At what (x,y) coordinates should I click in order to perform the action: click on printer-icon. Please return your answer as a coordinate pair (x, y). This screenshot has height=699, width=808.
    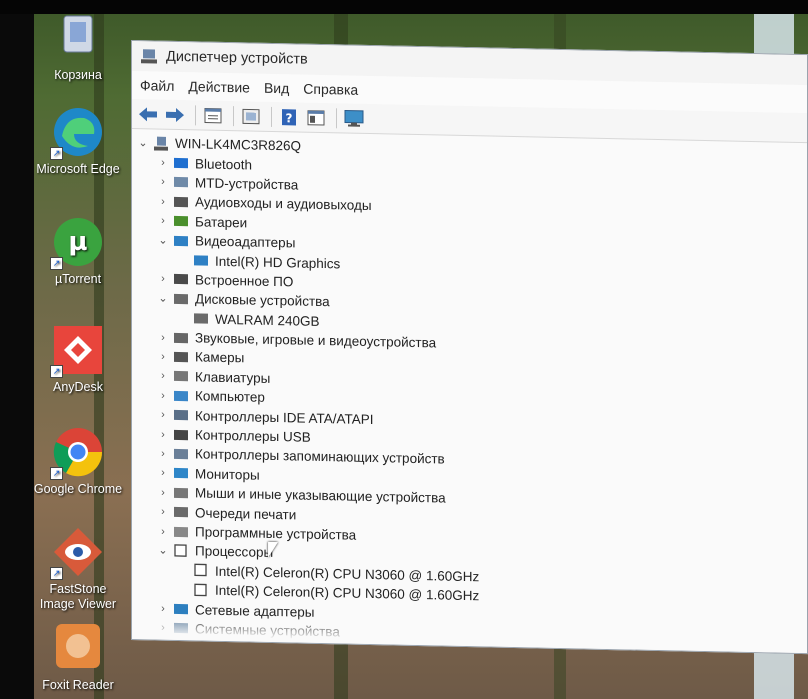
    Looking at the image, I should click on (181, 512).